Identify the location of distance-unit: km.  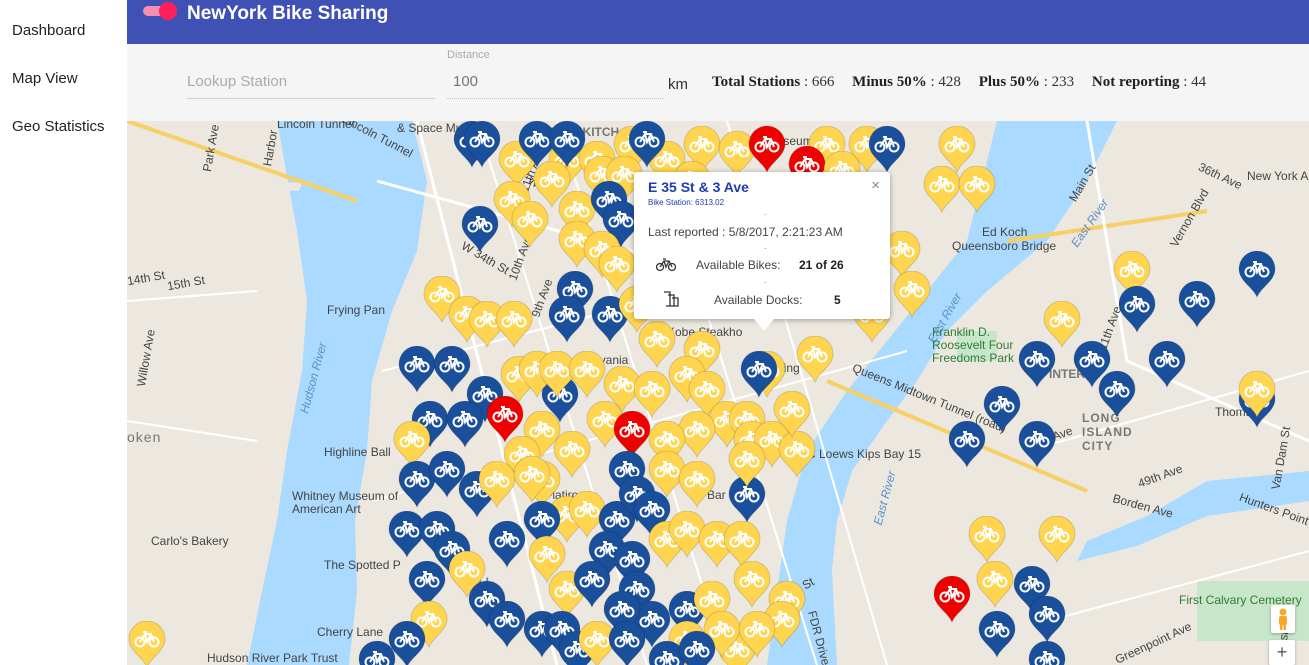
(678, 84).